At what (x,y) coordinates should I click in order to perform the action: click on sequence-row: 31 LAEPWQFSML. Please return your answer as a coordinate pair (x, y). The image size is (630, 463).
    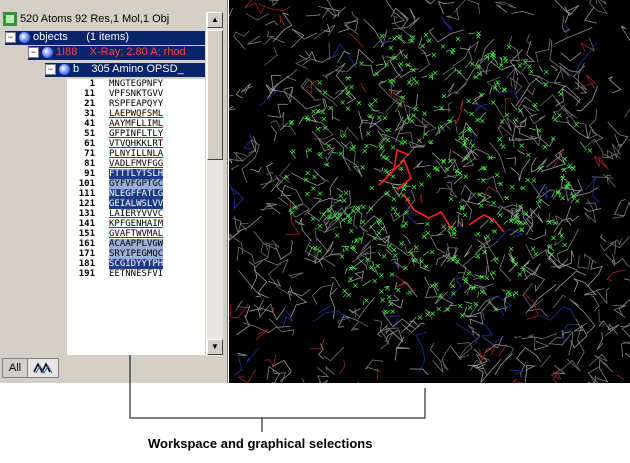
    Looking at the image, I should click on (136, 114).